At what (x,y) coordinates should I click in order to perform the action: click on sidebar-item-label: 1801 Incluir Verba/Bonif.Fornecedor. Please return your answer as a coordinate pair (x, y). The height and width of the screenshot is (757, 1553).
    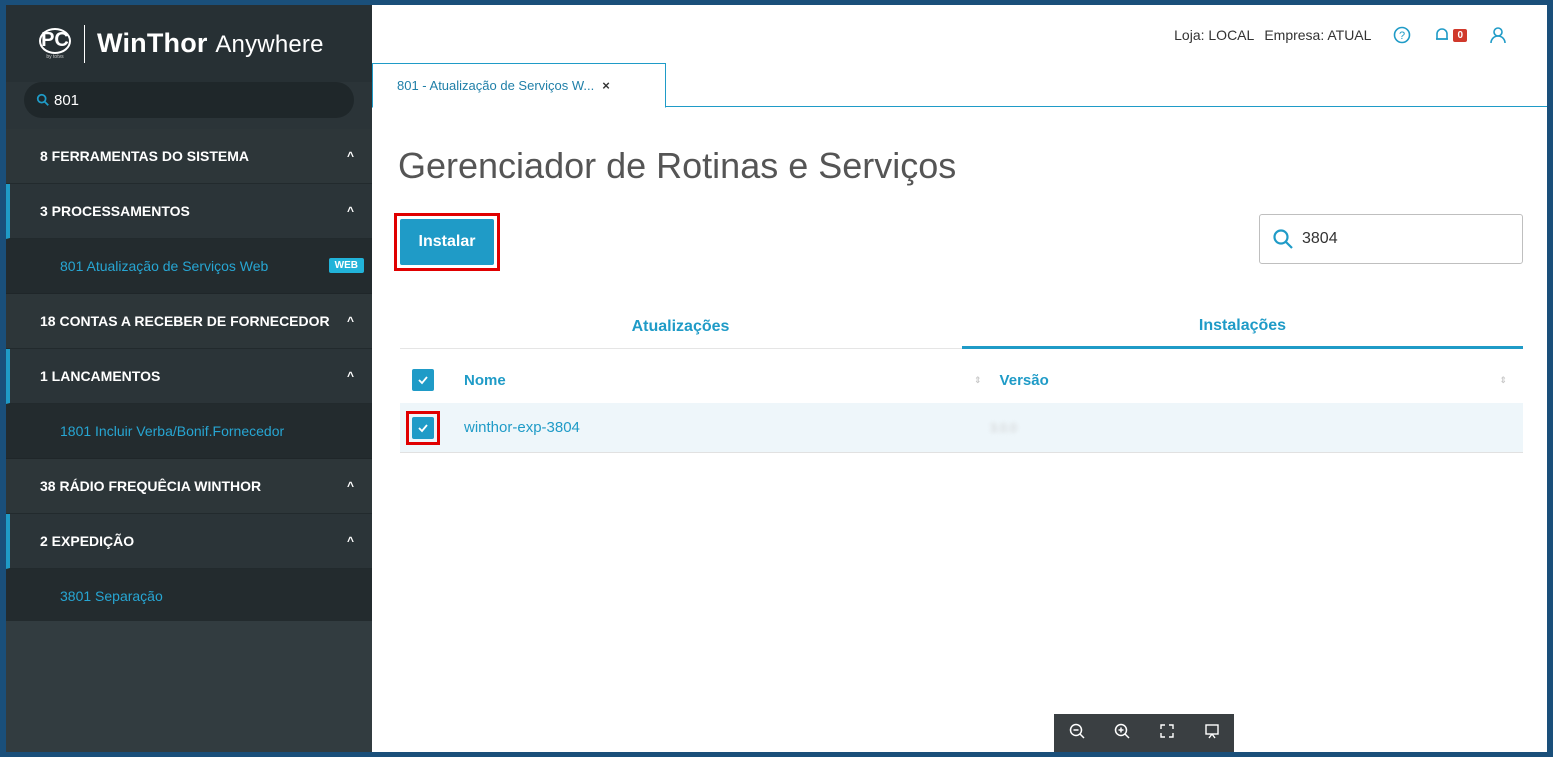
    Looking at the image, I should click on (172, 431).